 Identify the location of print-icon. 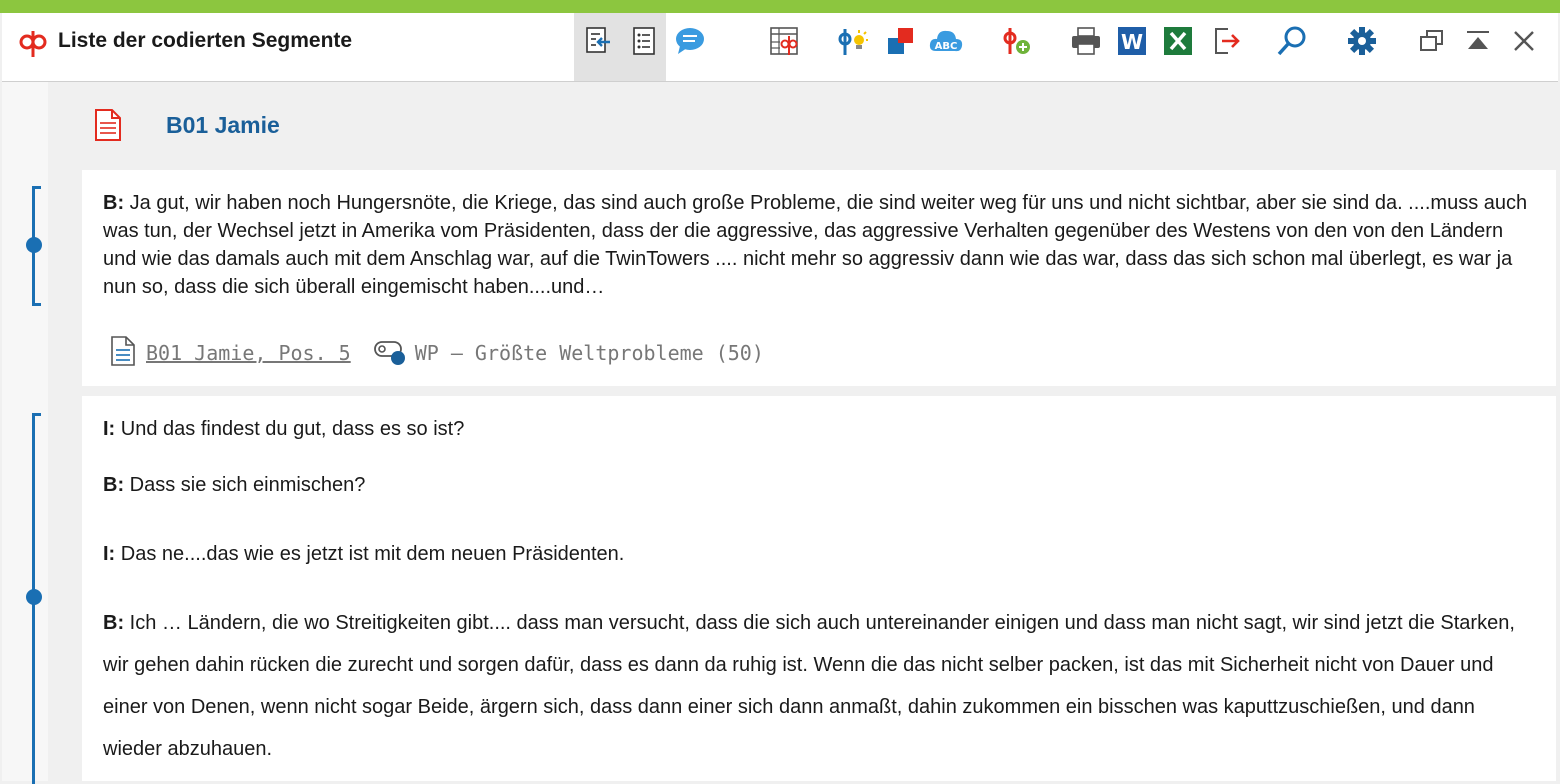
(1086, 41).